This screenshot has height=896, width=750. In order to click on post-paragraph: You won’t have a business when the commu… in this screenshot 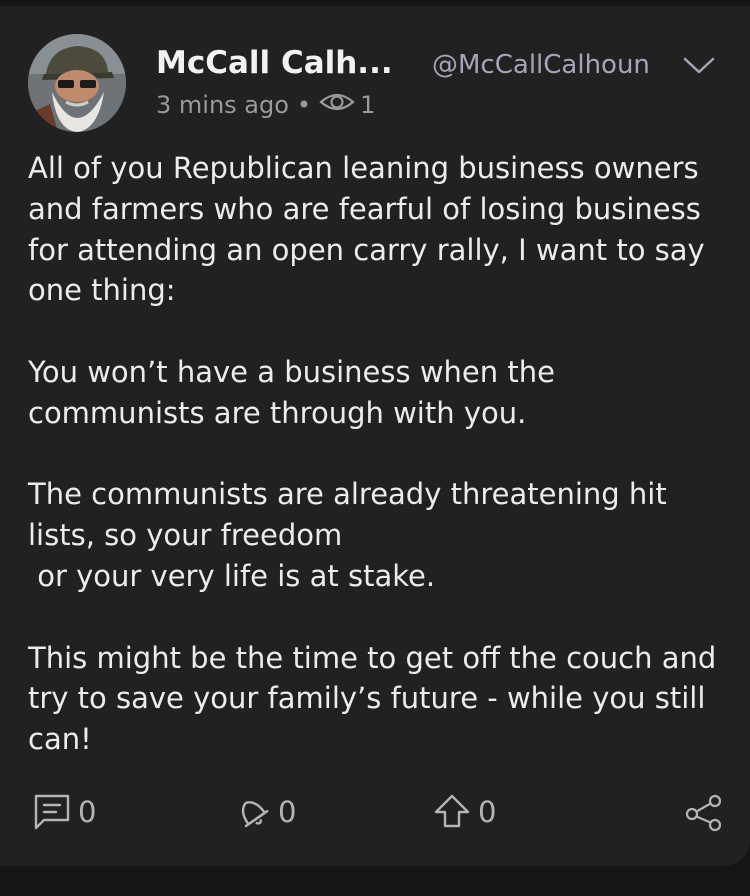, I will do `click(296, 392)`.